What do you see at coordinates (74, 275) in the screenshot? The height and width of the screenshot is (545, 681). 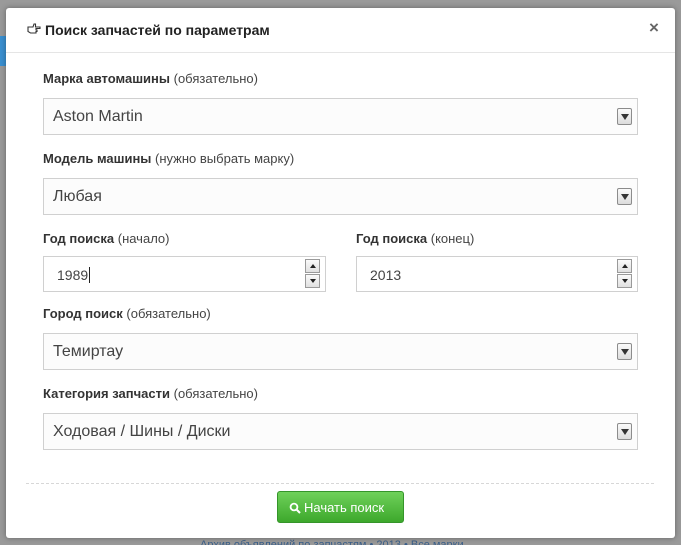 I see `year-from-value: 1989` at bounding box center [74, 275].